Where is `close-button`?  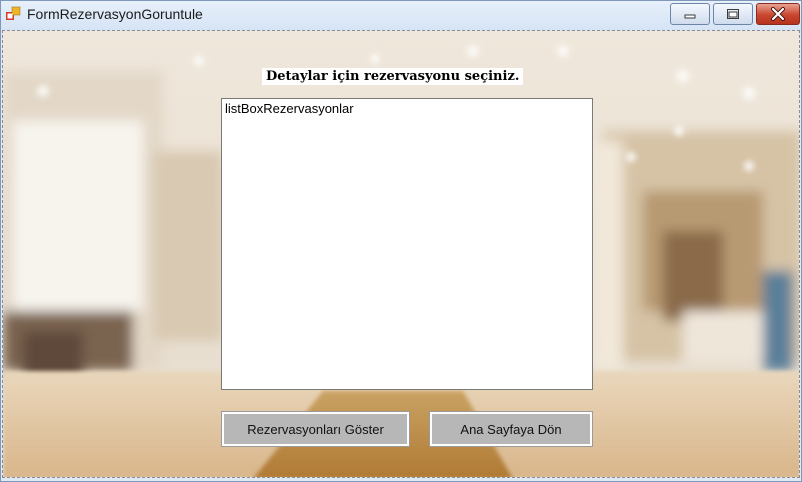 close-button is located at coordinates (778, 14).